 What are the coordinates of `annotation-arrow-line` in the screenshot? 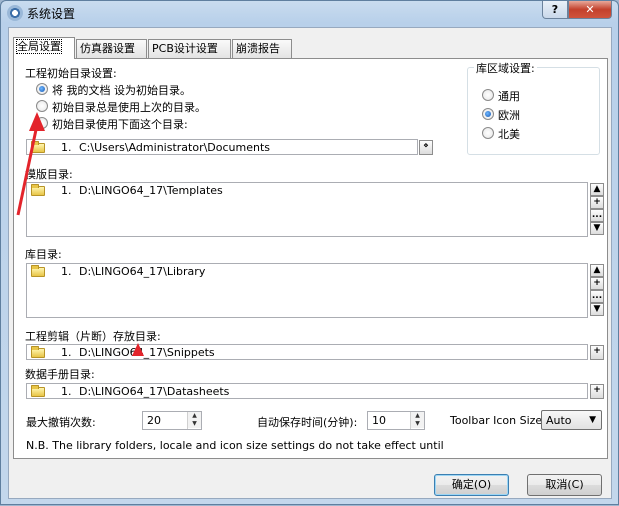 It's located at (27, 170).